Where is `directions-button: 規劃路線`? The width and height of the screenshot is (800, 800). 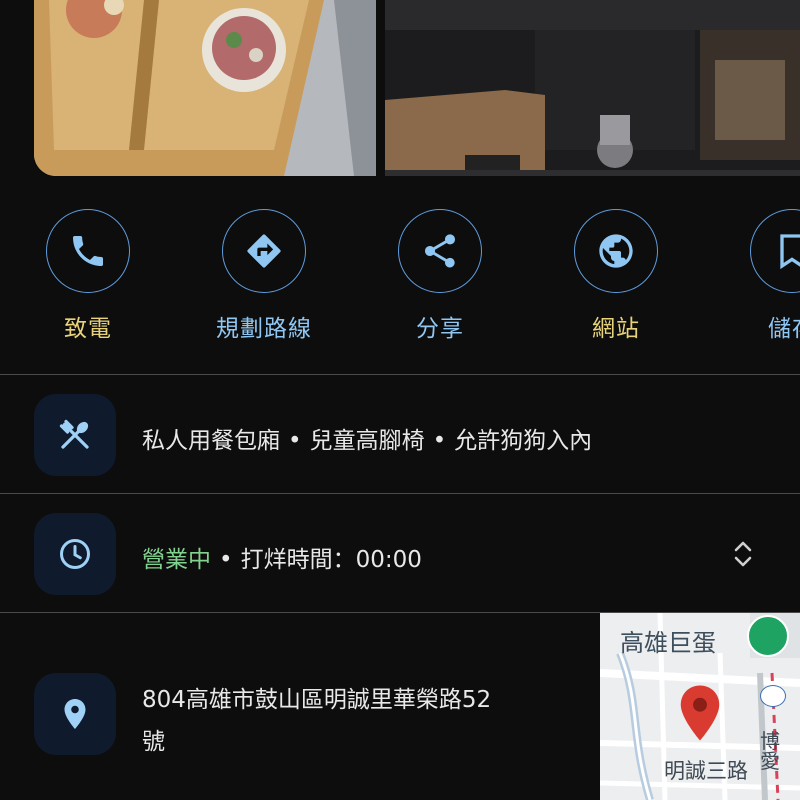 directions-button: 規劃路線 is located at coordinates (264, 274).